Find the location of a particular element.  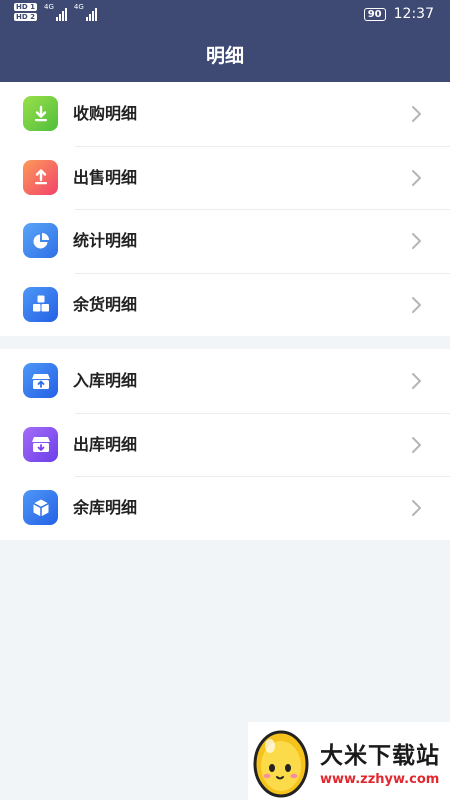

download-icon is located at coordinates (40, 113).